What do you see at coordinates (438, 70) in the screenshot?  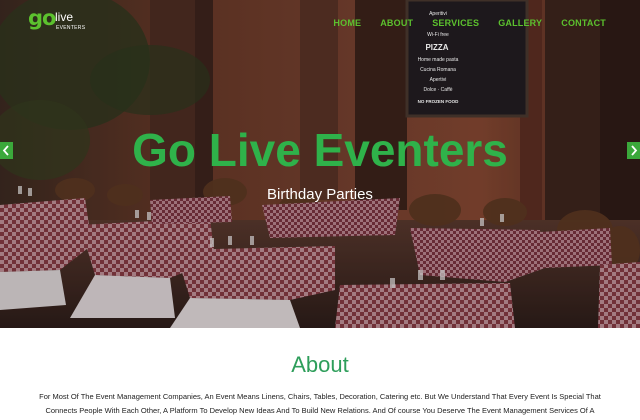 I see `svg-text: Cucina Romana` at bounding box center [438, 70].